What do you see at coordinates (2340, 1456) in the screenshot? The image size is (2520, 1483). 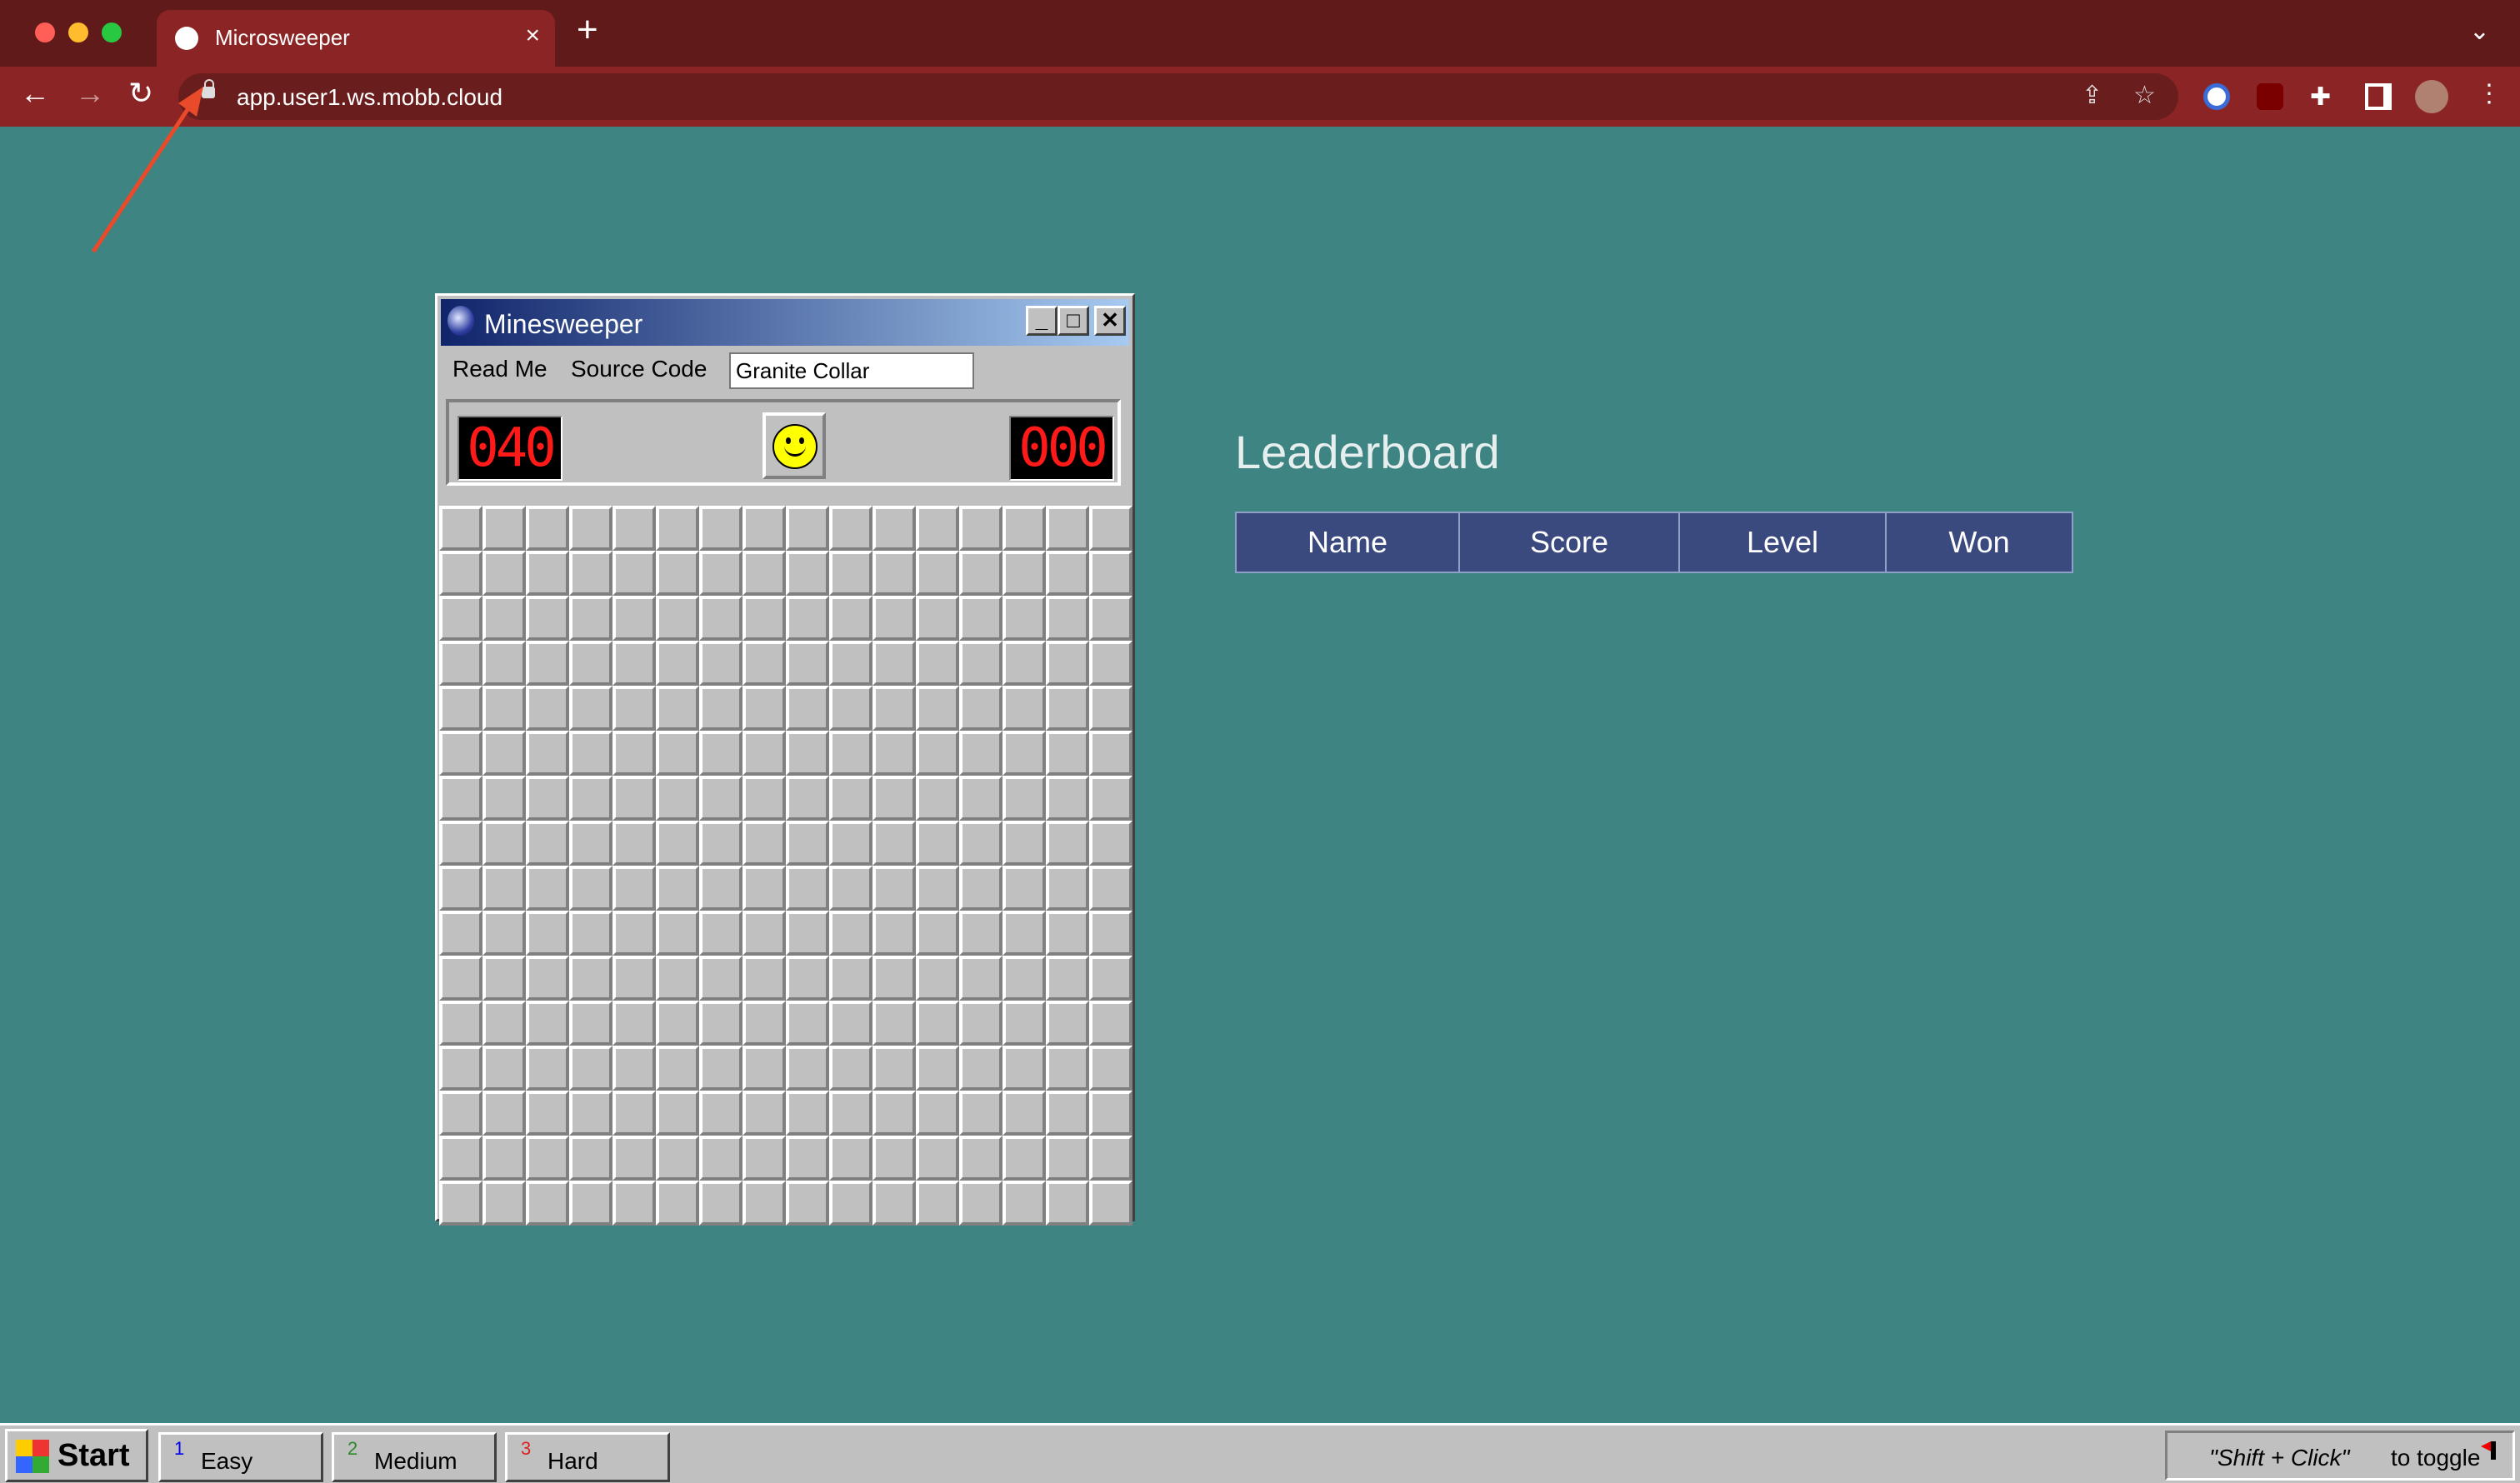 I see `flag-toggle-tray: "Shift + Click" to toggle` at bounding box center [2340, 1456].